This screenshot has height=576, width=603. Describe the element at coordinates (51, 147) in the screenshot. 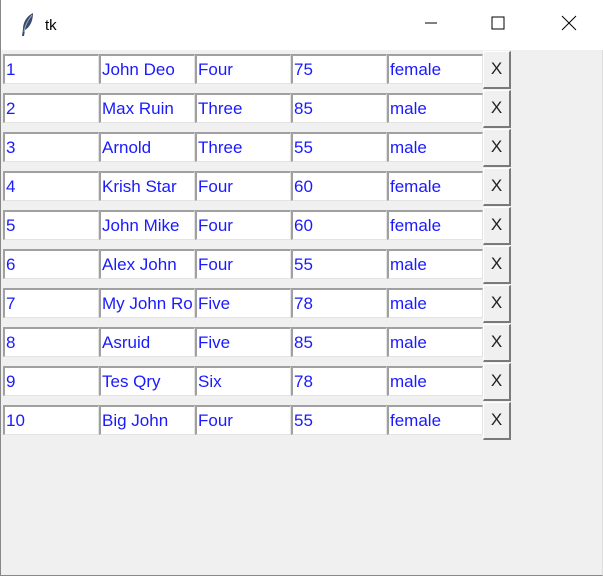

I see `id-field: 3` at that location.